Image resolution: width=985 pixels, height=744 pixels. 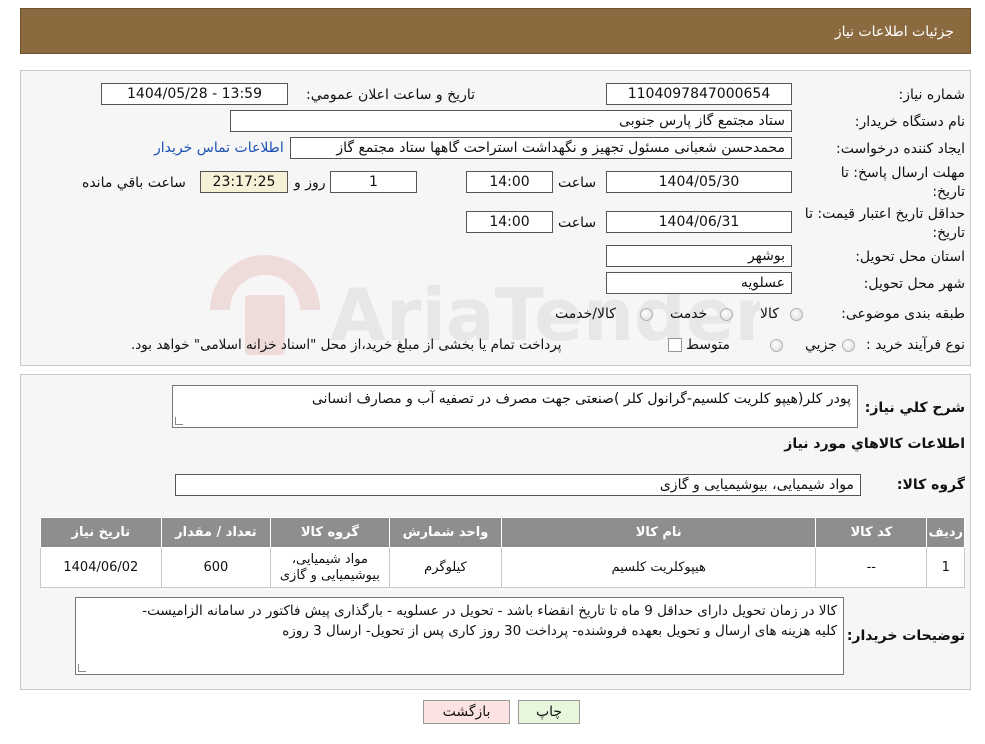 What do you see at coordinates (577, 183) in the screenshot?
I see `deadline-time-label: ساعت` at bounding box center [577, 183].